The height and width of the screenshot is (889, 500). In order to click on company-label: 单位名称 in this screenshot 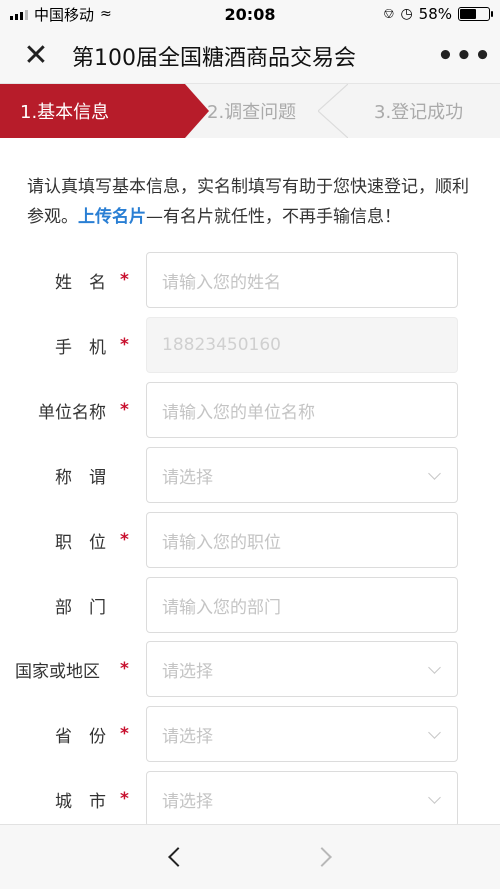, I will do `click(53, 410)`.